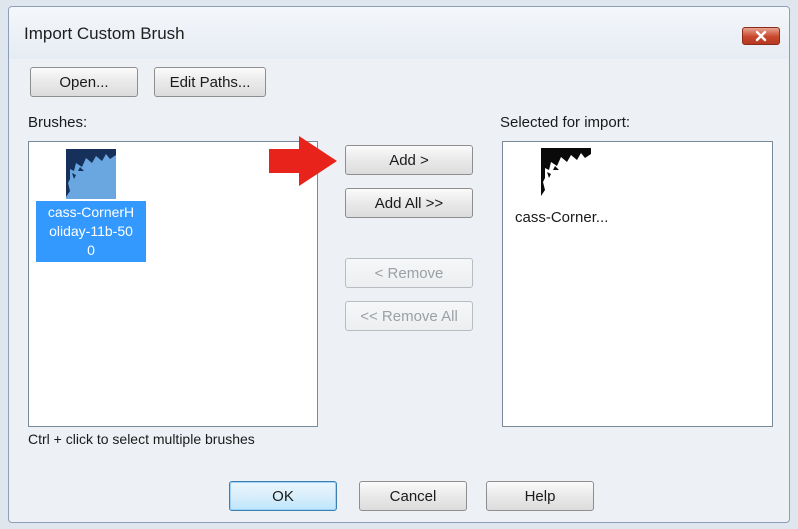 This screenshot has height=529, width=798. I want to click on add-all-button: Add All >>, so click(409, 203).